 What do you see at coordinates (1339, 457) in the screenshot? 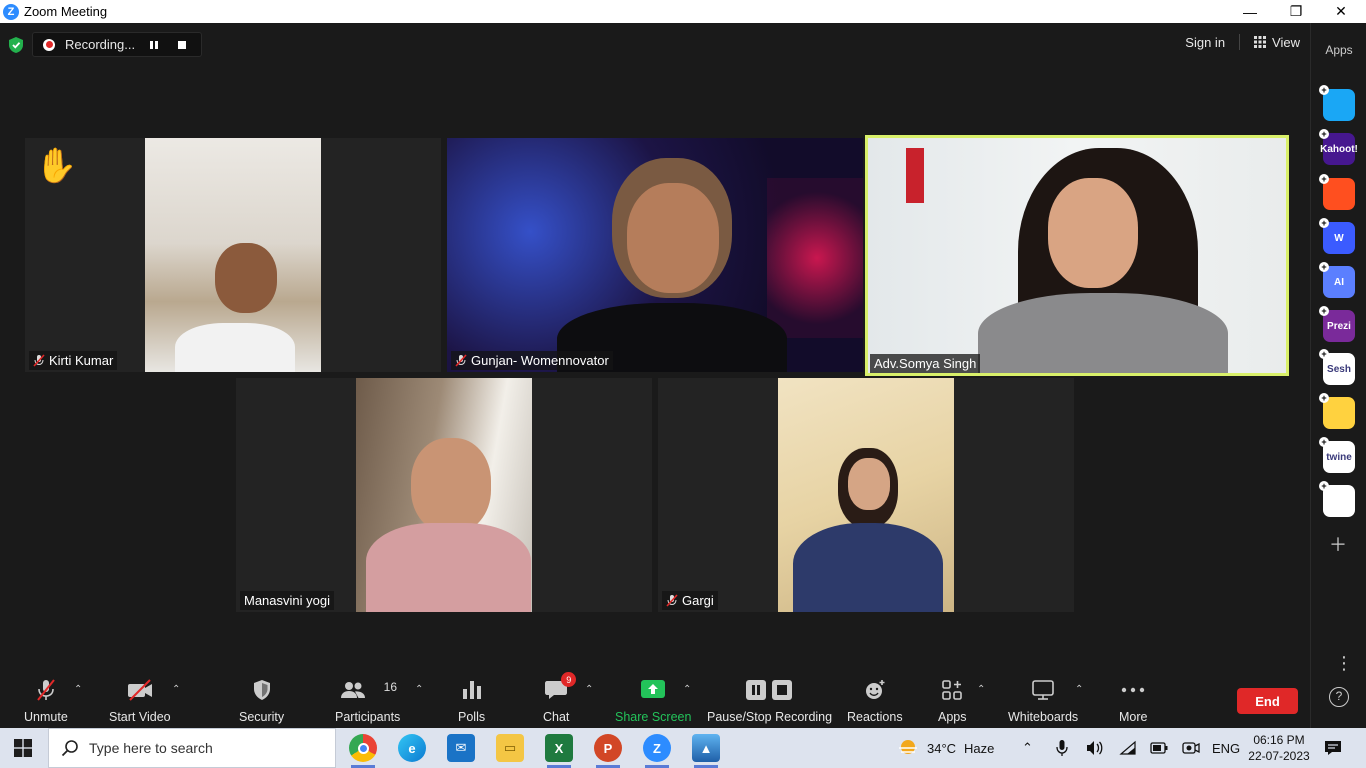
I see `app-tile: twine` at bounding box center [1339, 457].